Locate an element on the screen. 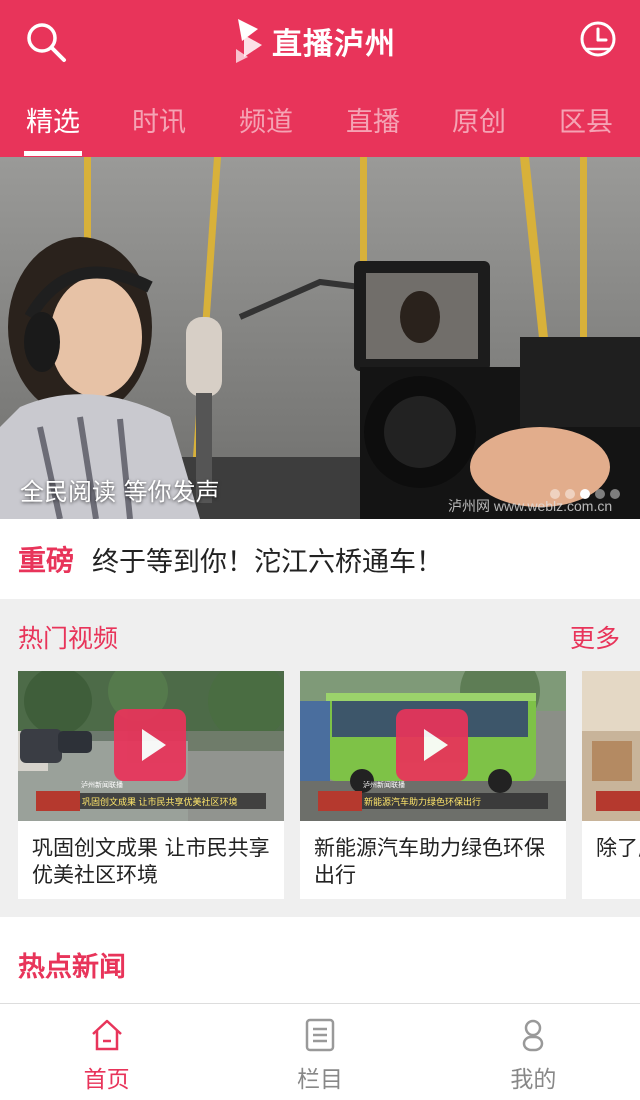  more-videos-link: 更多 is located at coordinates (595, 637).